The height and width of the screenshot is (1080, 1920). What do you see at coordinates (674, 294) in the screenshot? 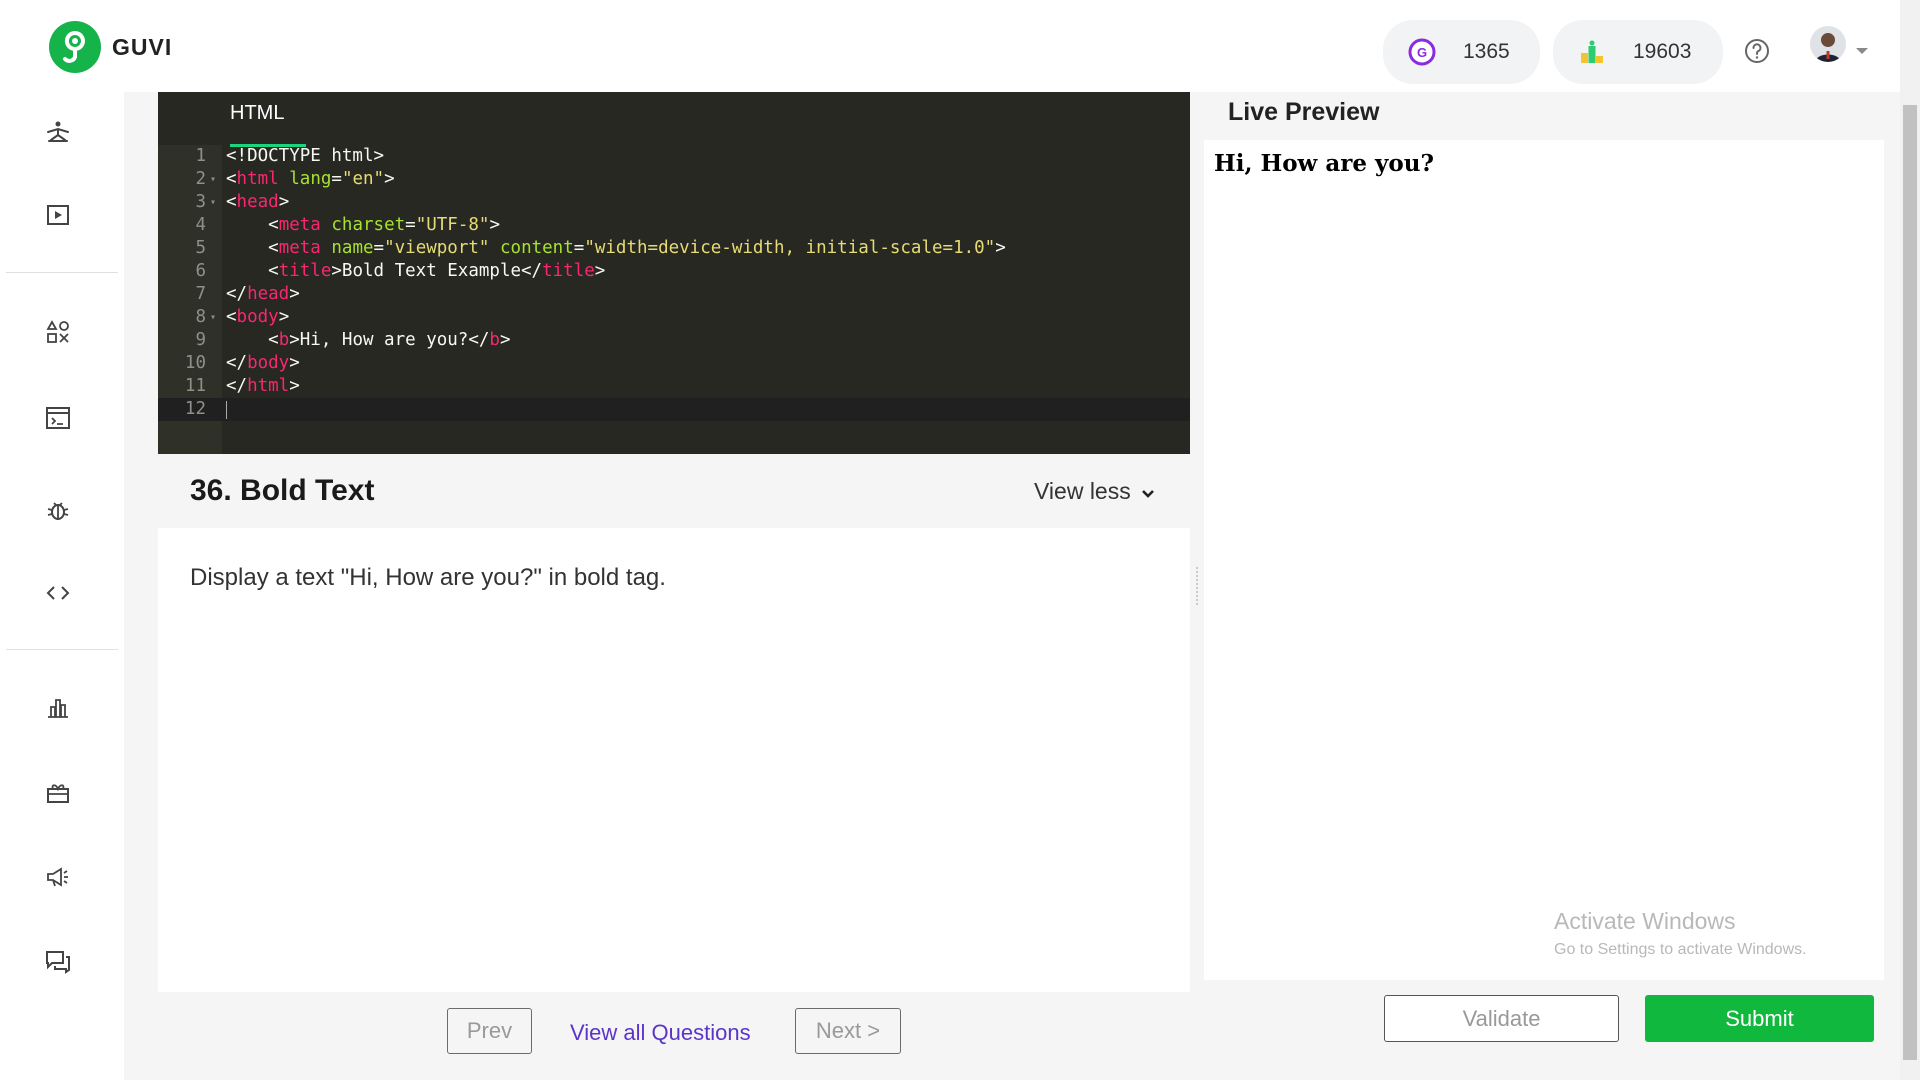
I see `code-line: 7 </head>` at bounding box center [674, 294].